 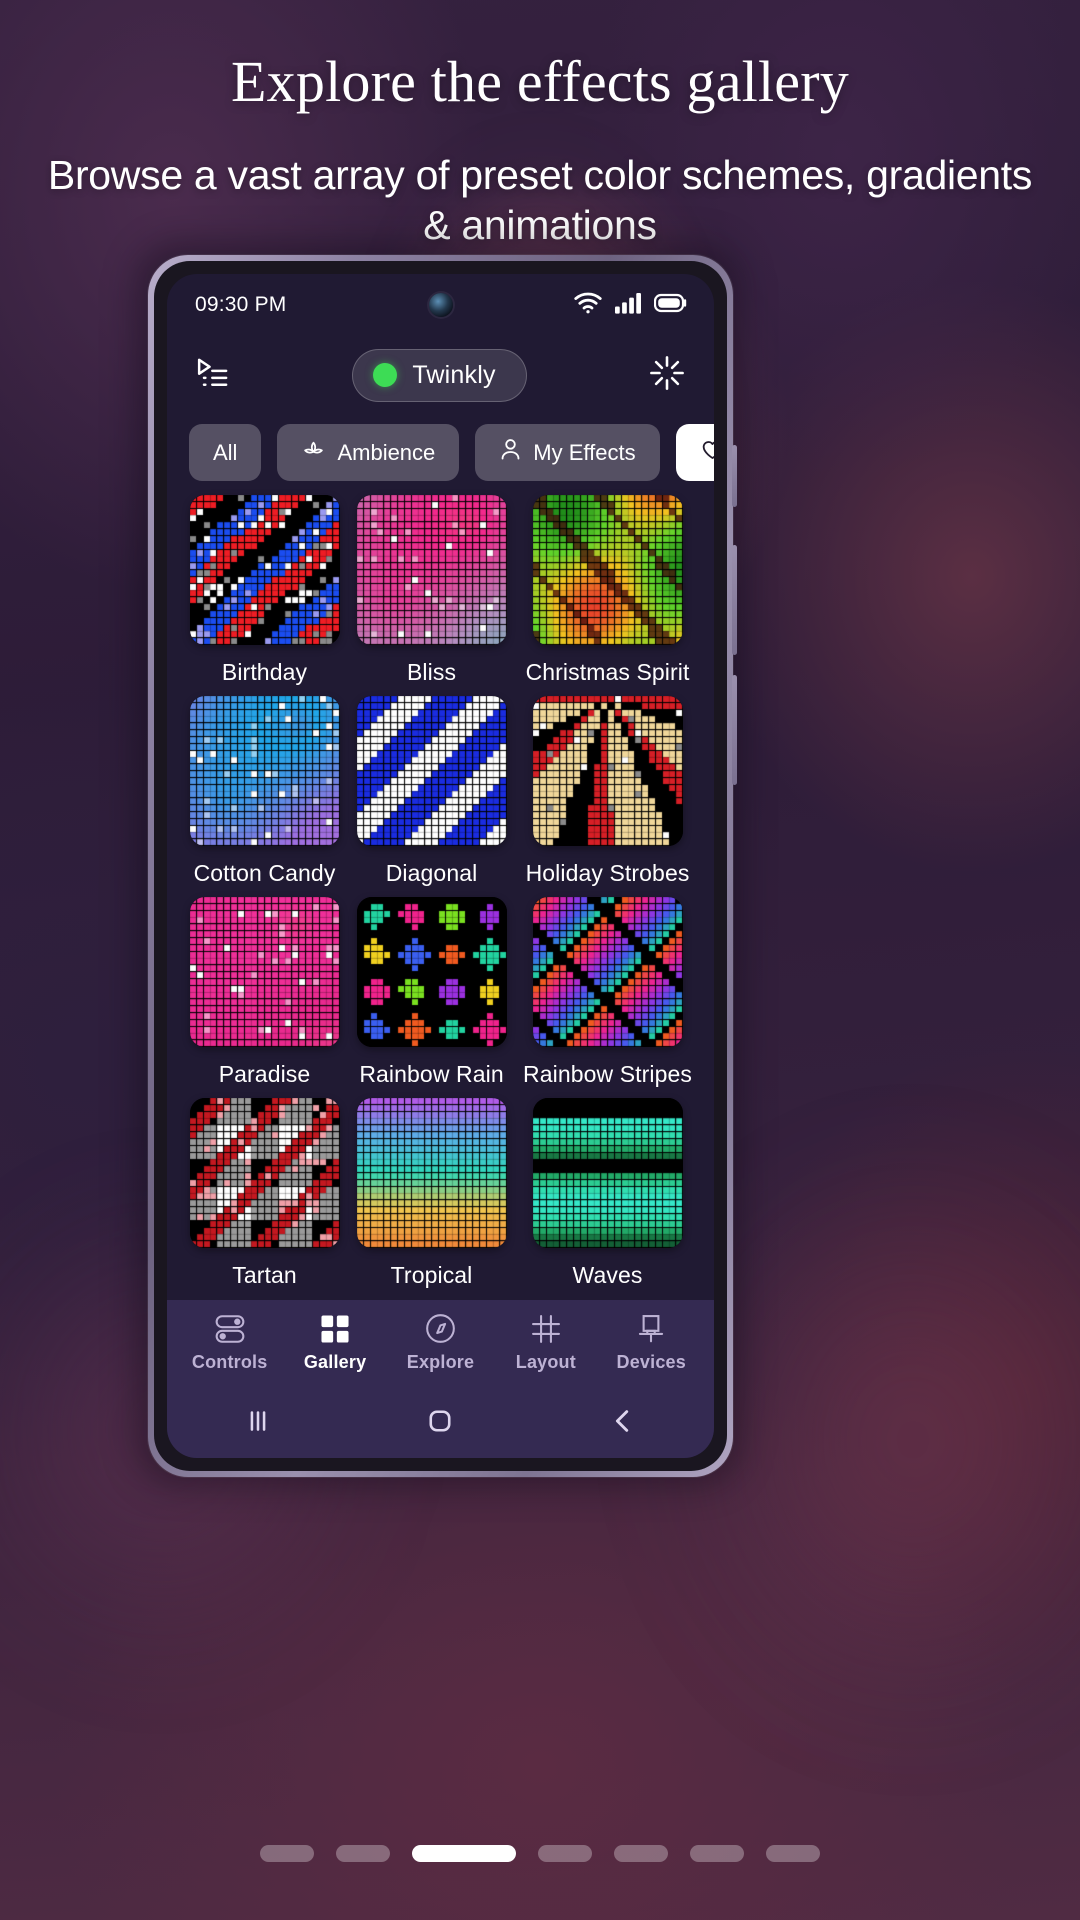 I want to click on nav-item-explore: Explore, so click(x=440, y=1342).